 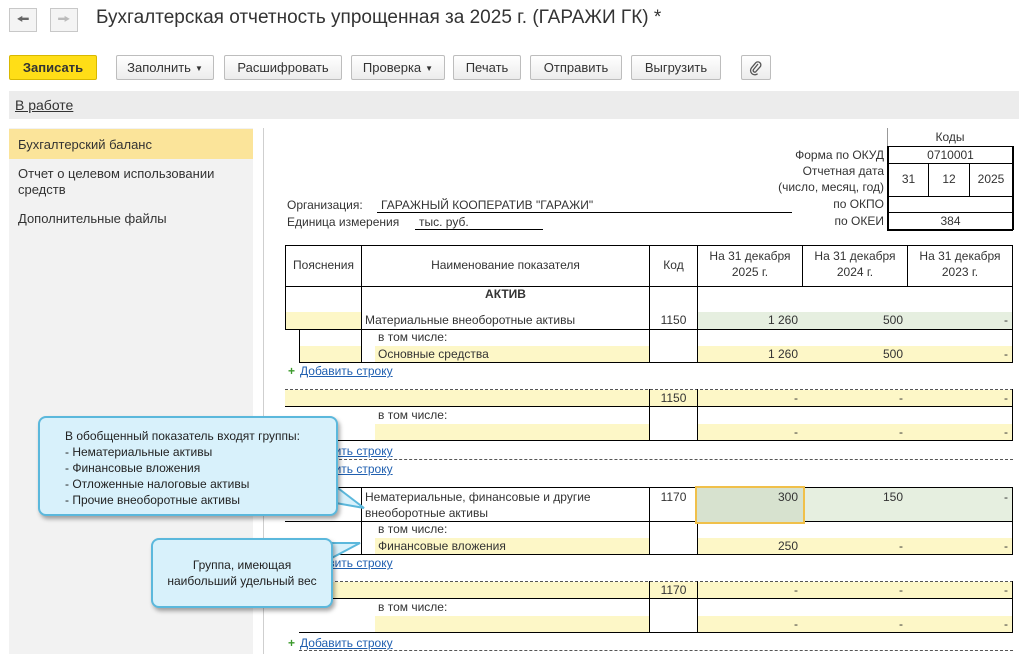 I want to click on callout-line: Группа, имеющая, so click(x=242, y=565).